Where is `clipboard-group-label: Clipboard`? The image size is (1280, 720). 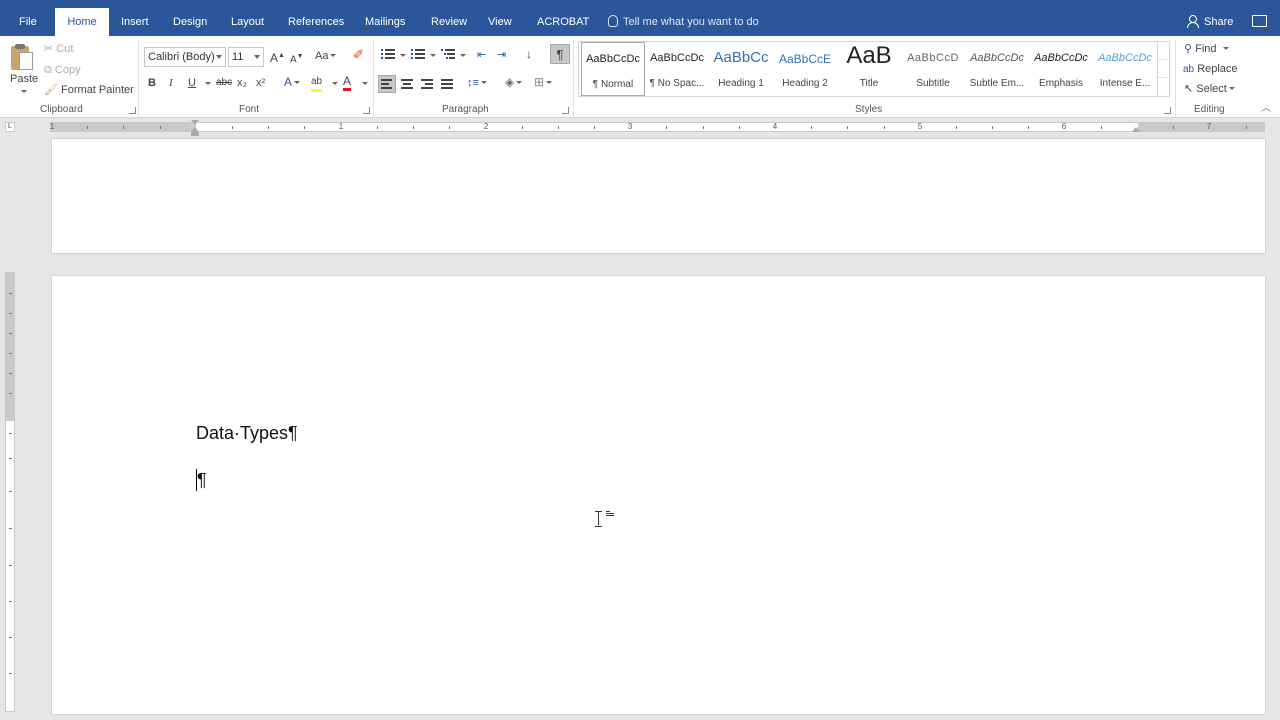 clipboard-group-label: Clipboard is located at coordinates (61, 109).